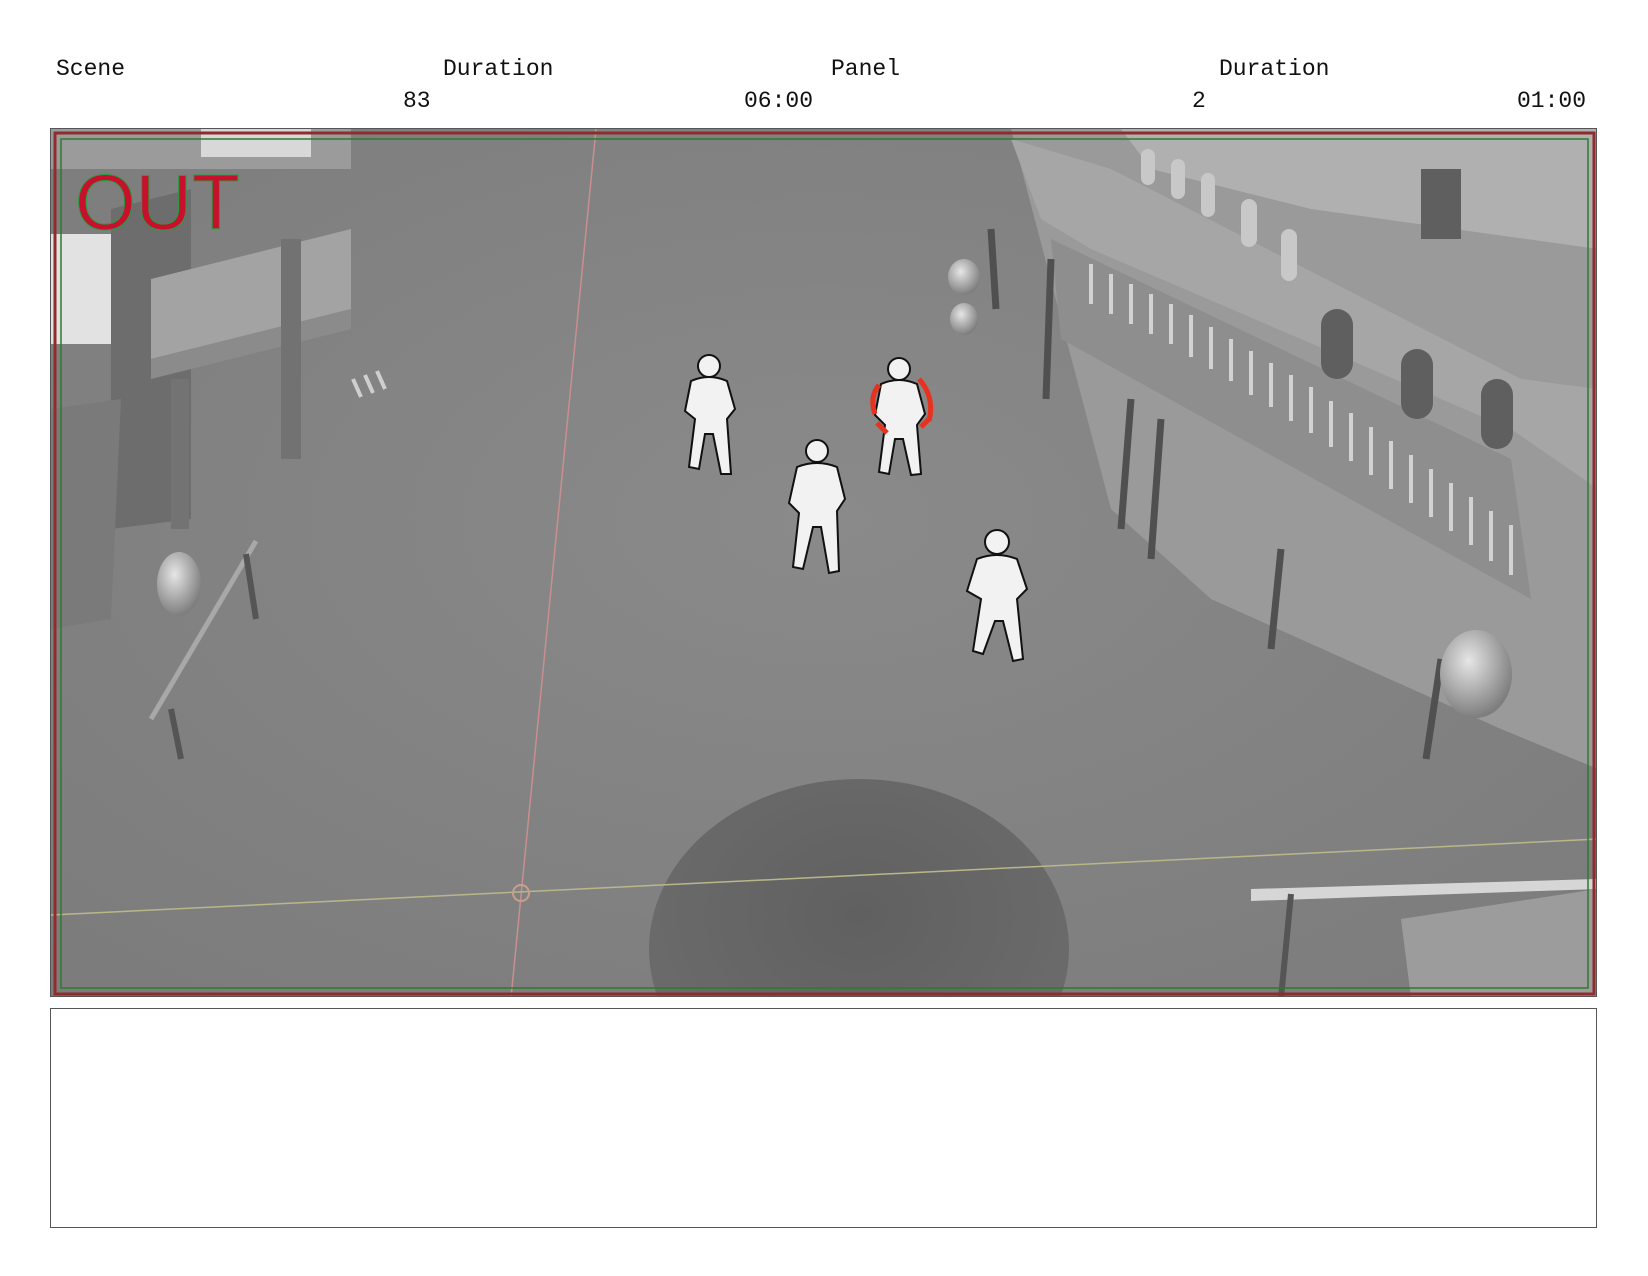 The image size is (1648, 1276). What do you see at coordinates (91, 69) in the screenshot?
I see `scene-label: Scene` at bounding box center [91, 69].